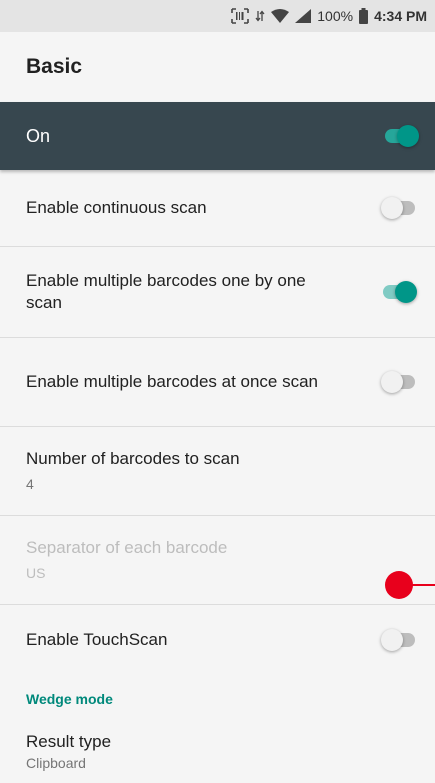 This screenshot has width=435, height=783. Describe the element at coordinates (54, 66) in the screenshot. I see `page-title: Basic` at that location.